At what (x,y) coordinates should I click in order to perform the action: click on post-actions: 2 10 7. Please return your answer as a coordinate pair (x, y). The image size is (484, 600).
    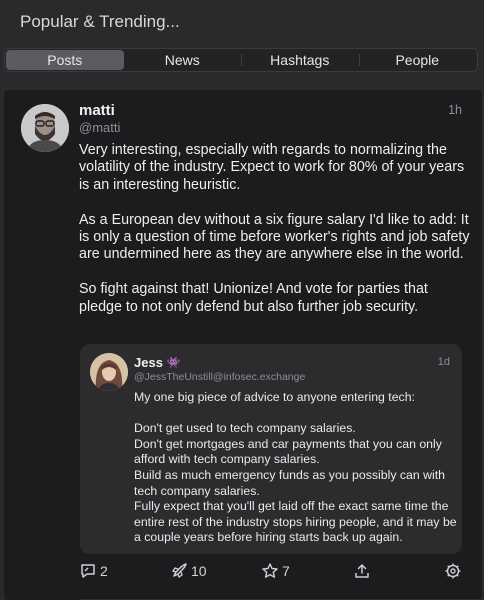
    Looking at the image, I should click on (243, 574).